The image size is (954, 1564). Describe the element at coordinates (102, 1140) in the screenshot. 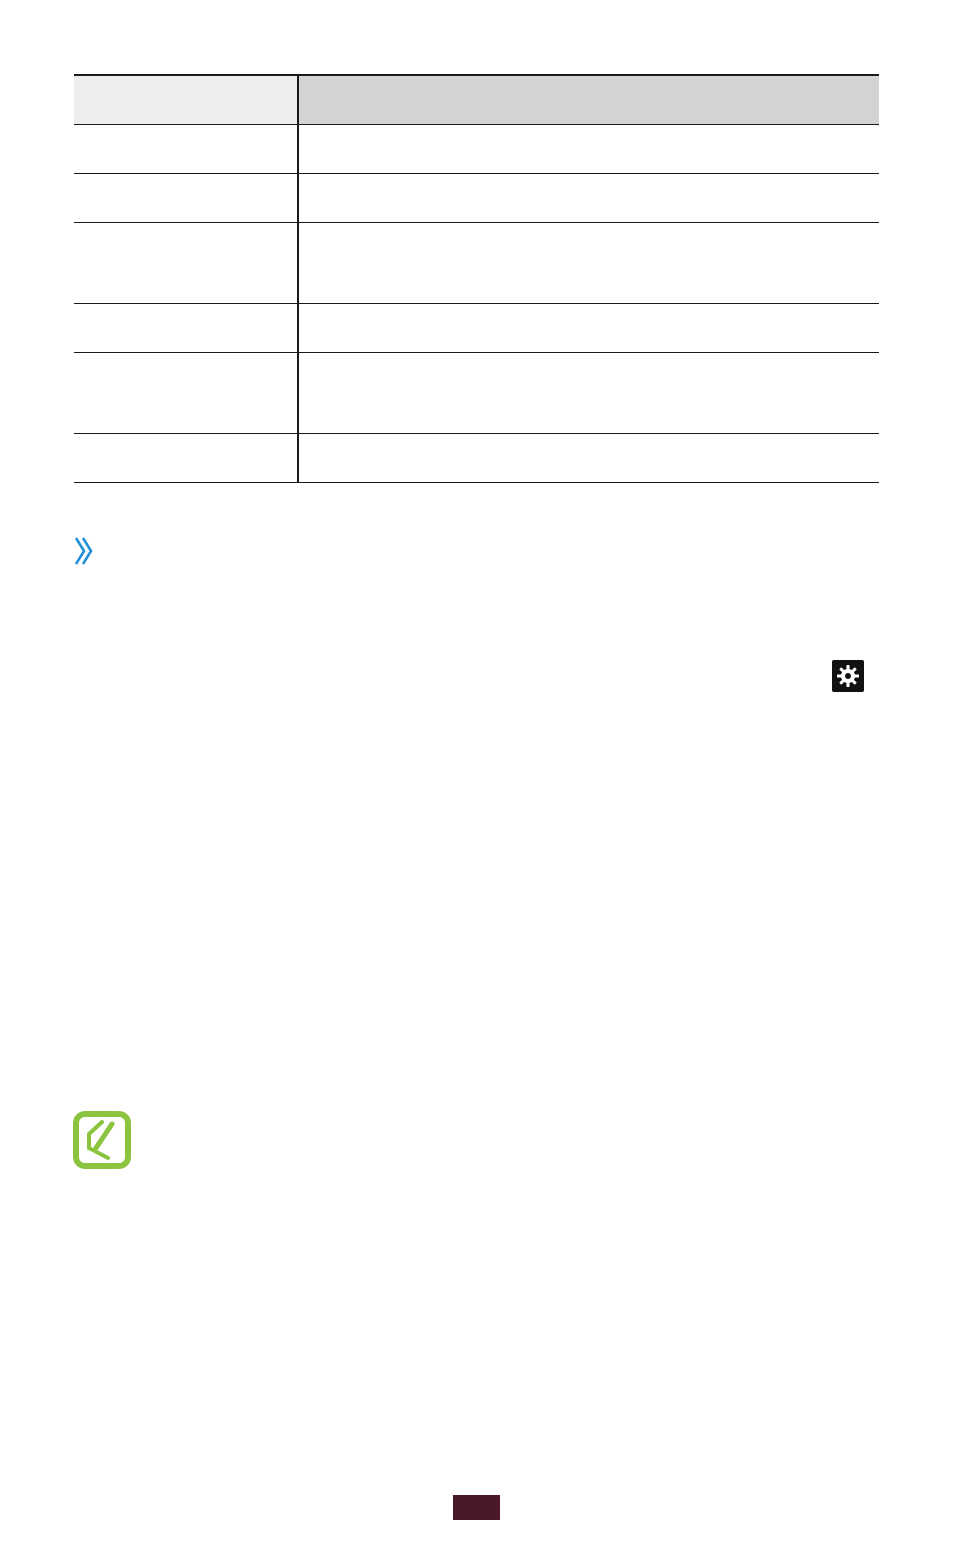

I see `note-pencil-icon` at that location.